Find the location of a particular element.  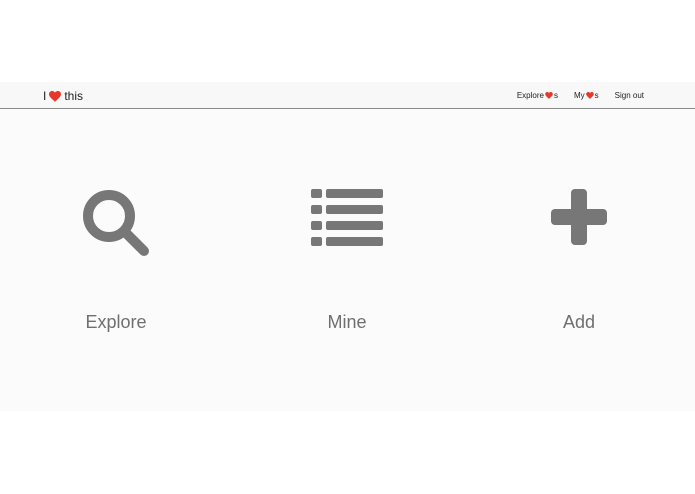

search-icon is located at coordinates (116, 225).